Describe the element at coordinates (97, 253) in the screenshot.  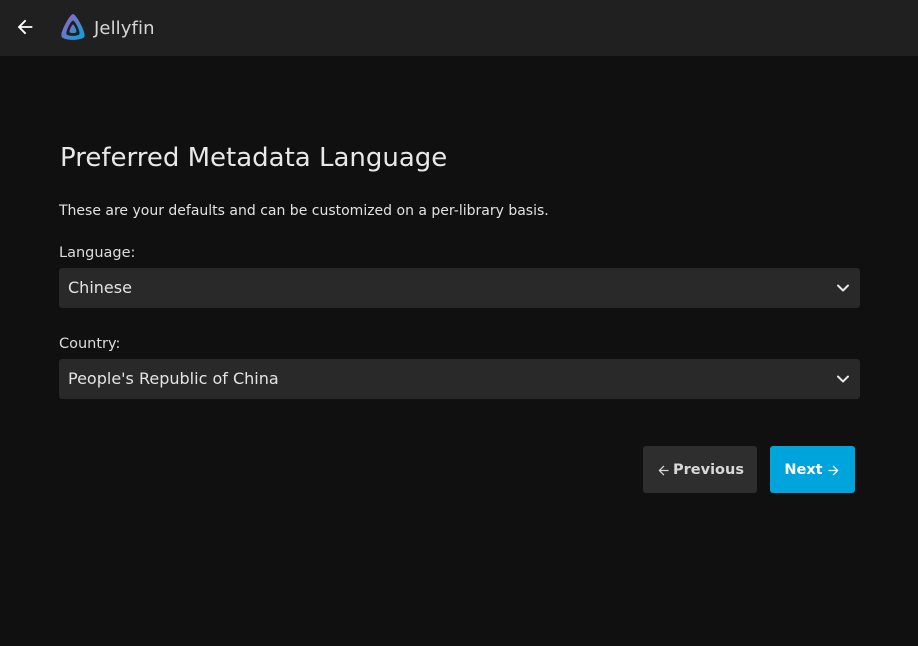
I see `language-label: Language:` at that location.